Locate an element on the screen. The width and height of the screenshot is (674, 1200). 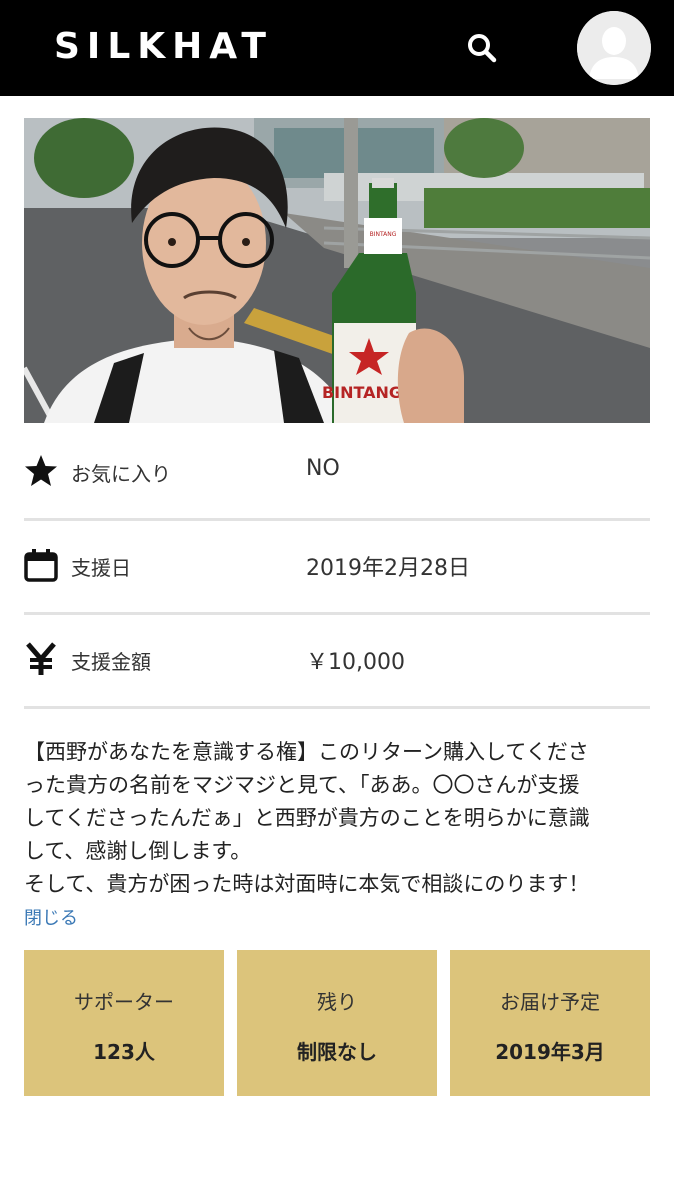
search-button is located at coordinates (482, 48).